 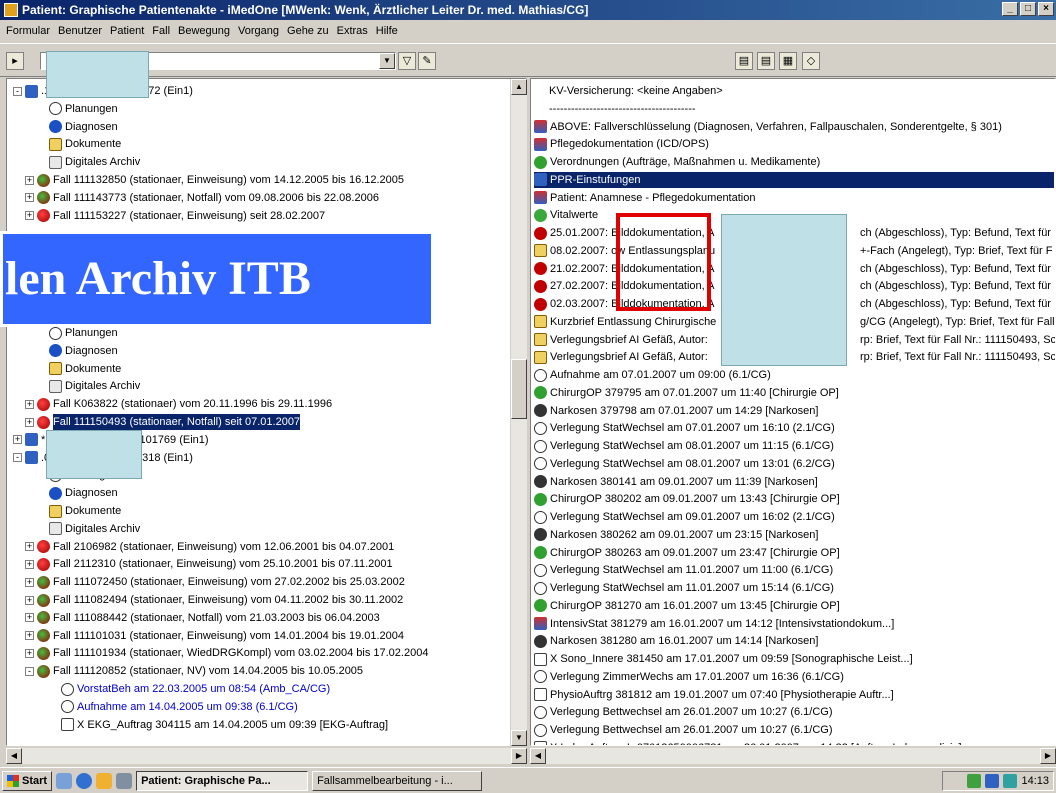 I want to click on tree-row: Aufnahme am 14.04.2005 um 09:38 (6.1/CG), so click(x=179, y=707).